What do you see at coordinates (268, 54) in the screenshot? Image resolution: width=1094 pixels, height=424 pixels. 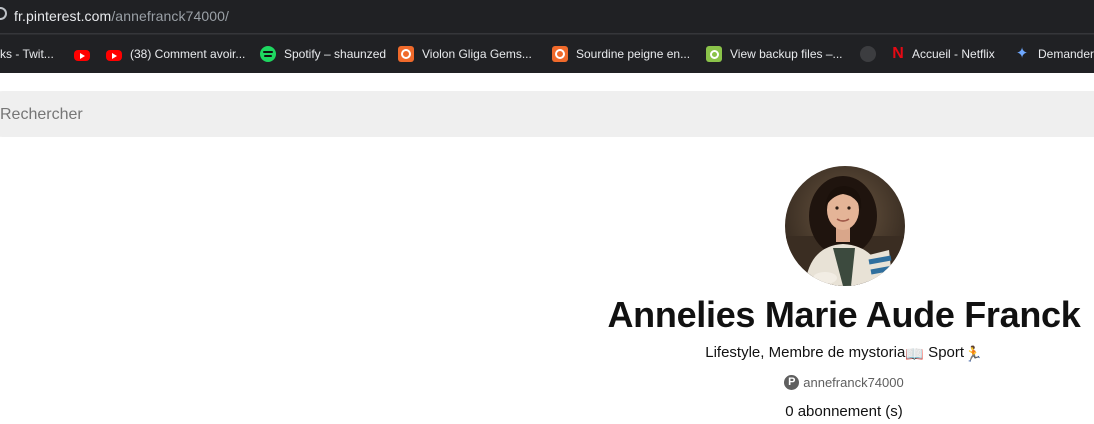 I see `spotify-icon` at bounding box center [268, 54].